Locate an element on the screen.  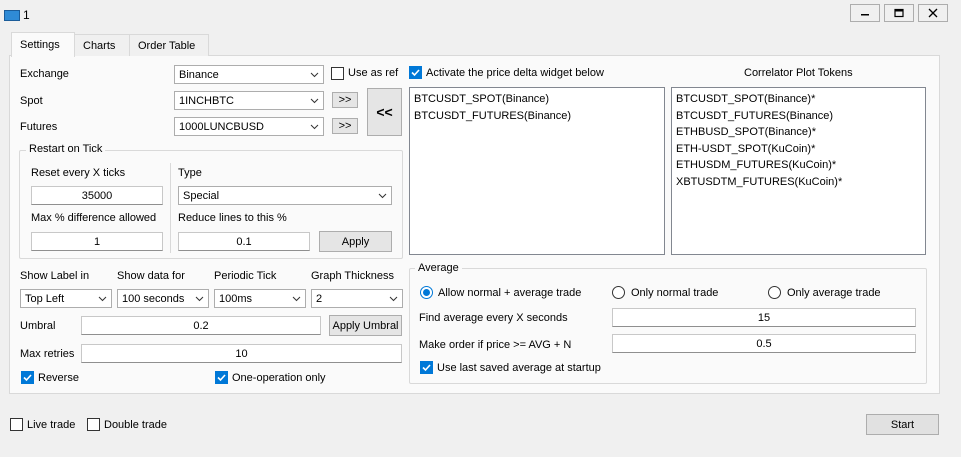
one-operation-label: One-operation only is located at coordinates (279, 378).